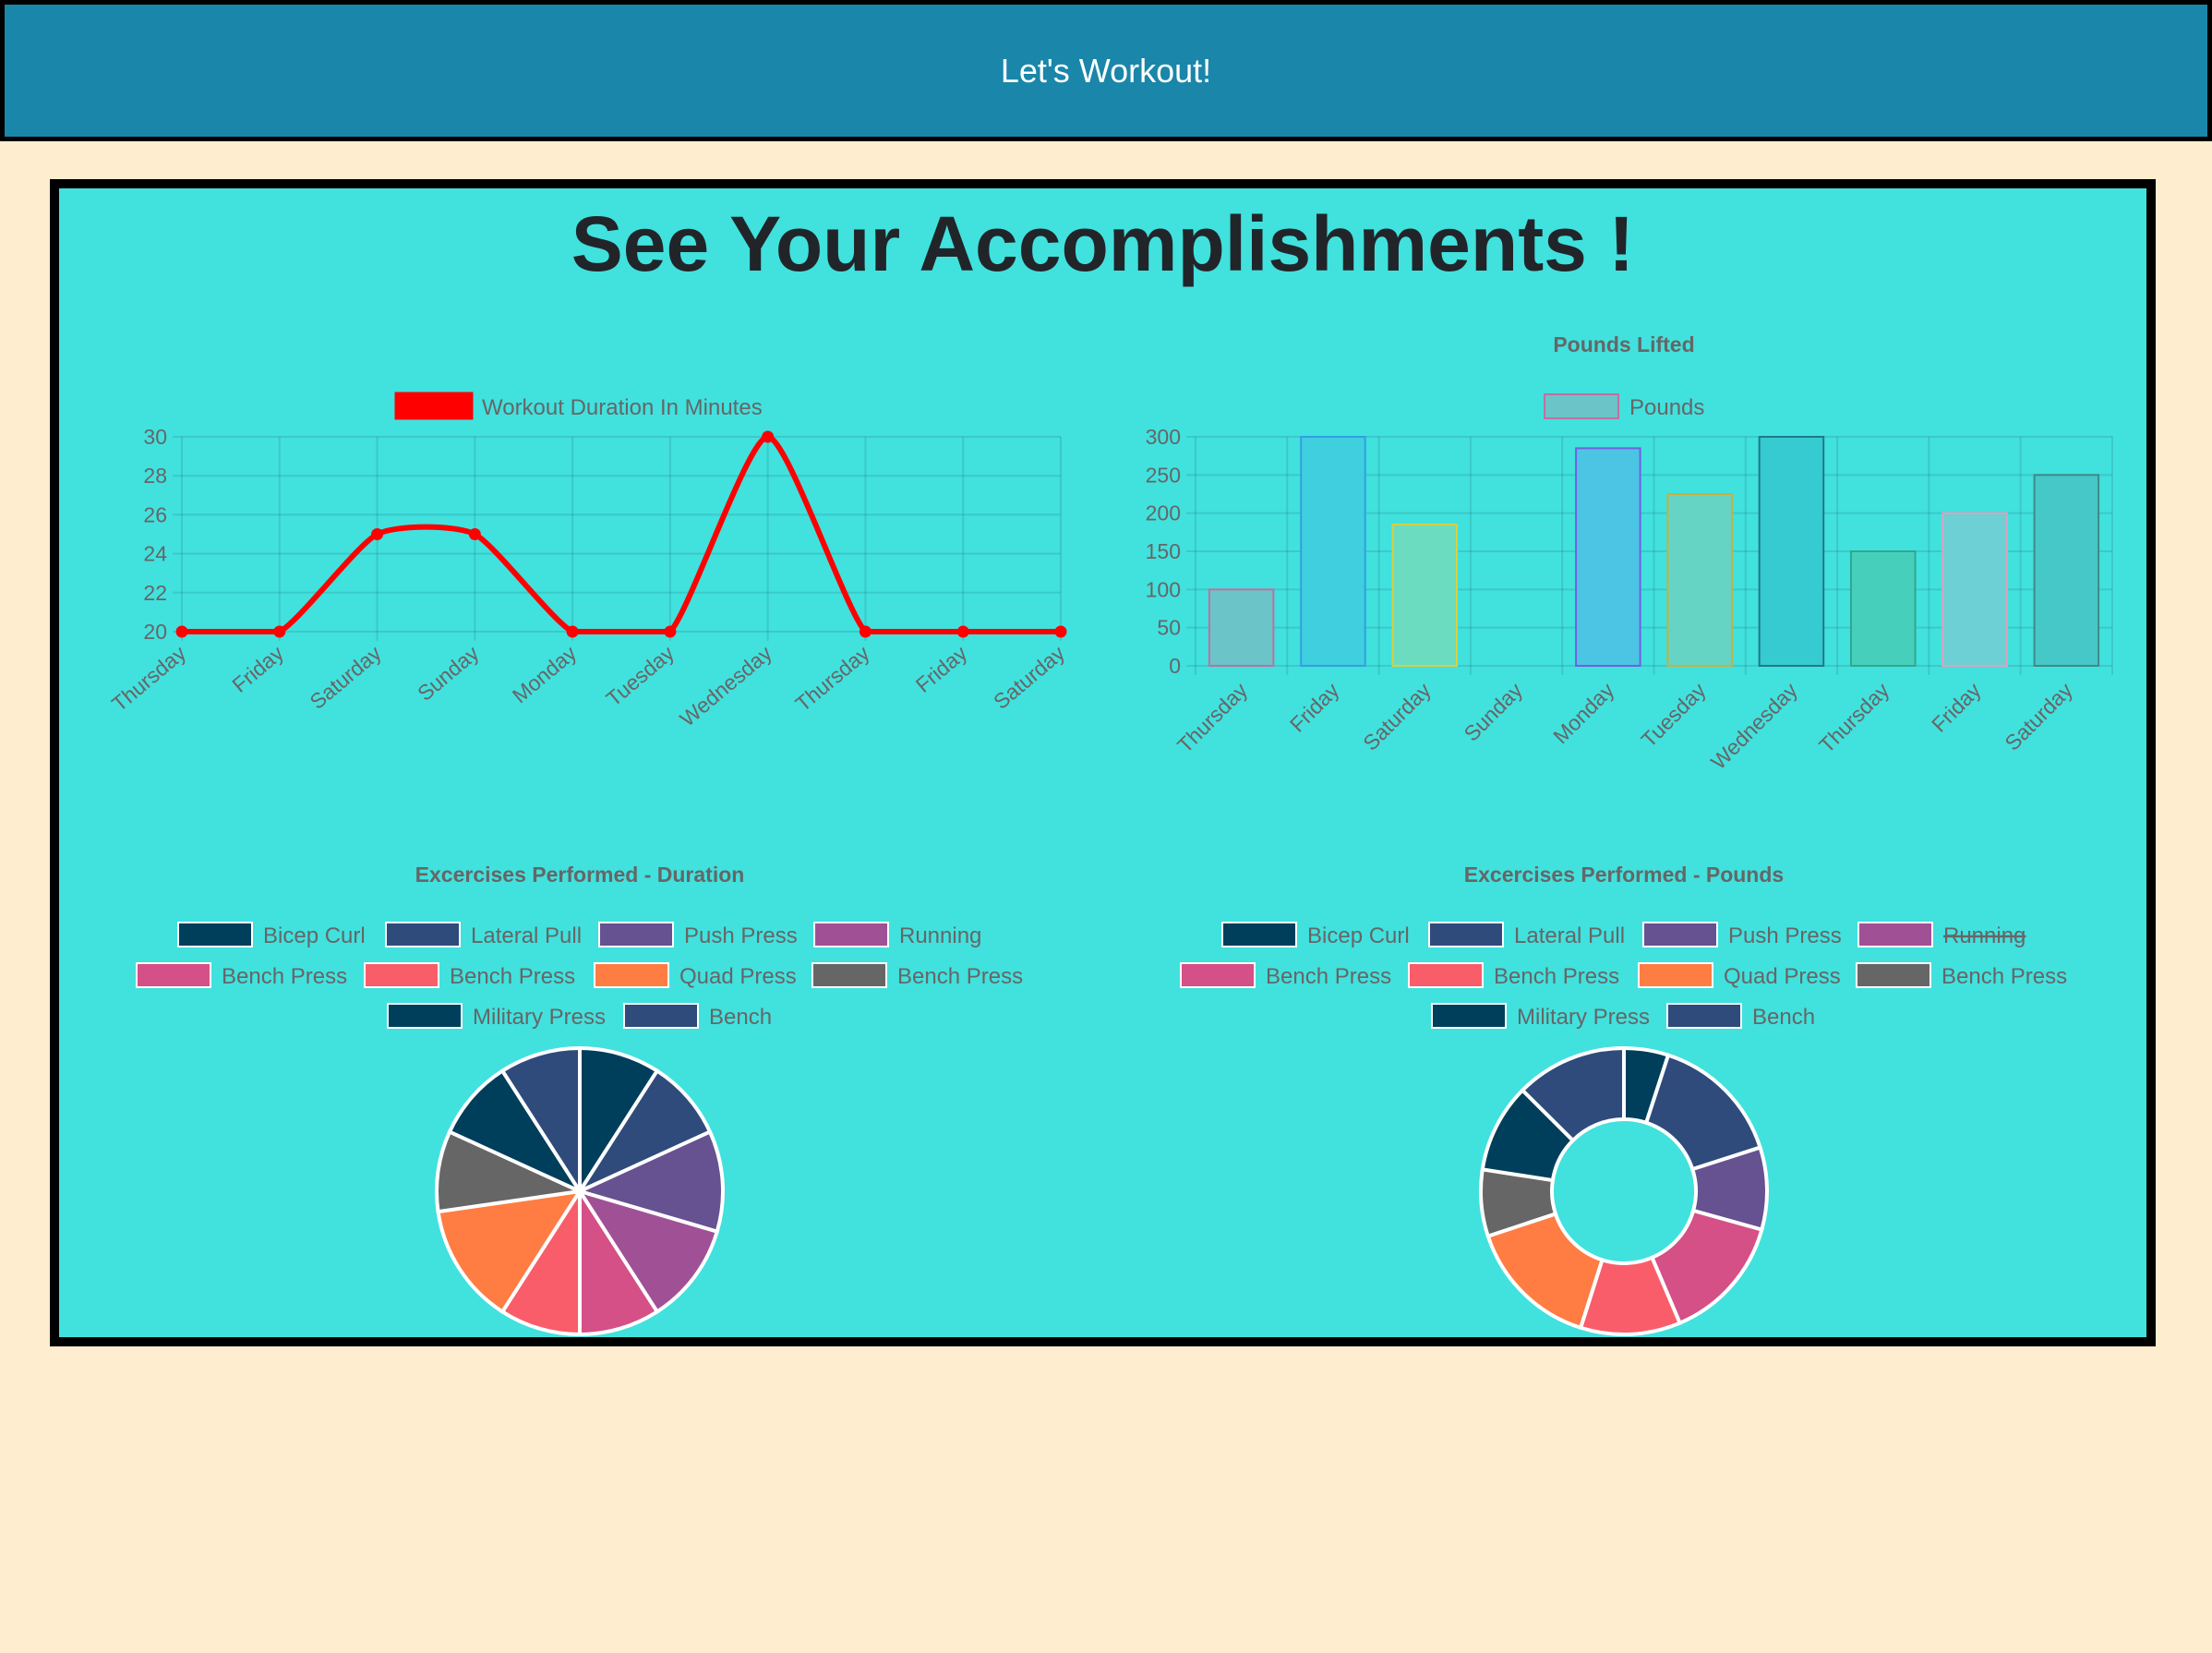 The height and width of the screenshot is (1653, 2212). Describe the element at coordinates (1358, 935) in the screenshot. I see `legend-label: Bicep Curl` at that location.